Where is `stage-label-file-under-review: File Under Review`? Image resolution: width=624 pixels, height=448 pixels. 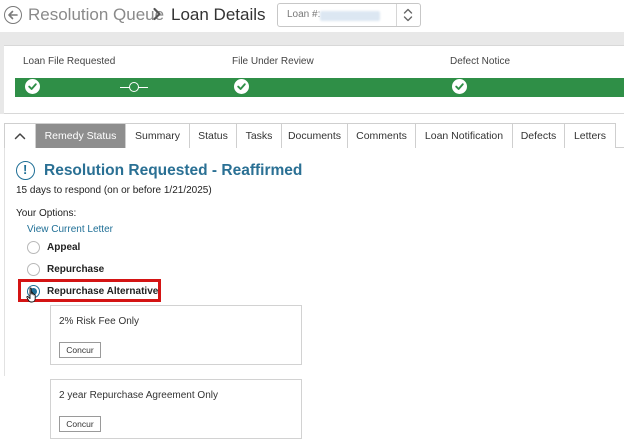
stage-label-file-under-review: File Under Review is located at coordinates (273, 61).